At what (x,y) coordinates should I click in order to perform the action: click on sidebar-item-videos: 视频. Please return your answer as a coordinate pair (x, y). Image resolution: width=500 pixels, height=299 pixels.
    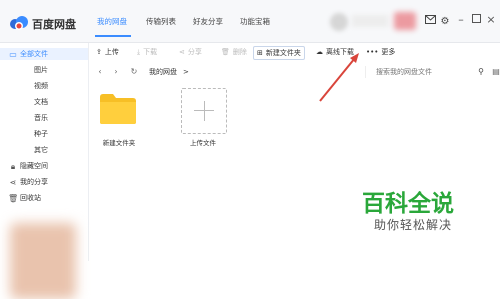
    Looking at the image, I should click on (44, 86).